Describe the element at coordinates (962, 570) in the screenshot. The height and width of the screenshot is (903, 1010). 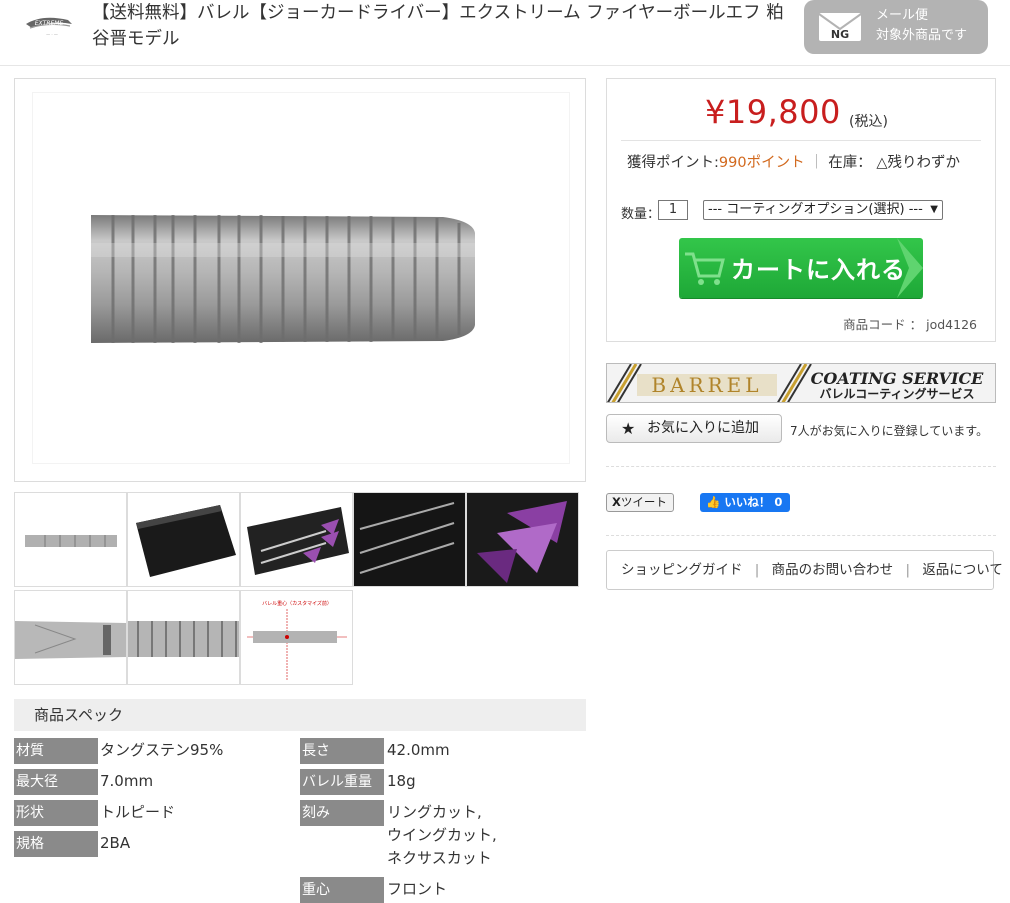
I see `returns-link: 返品について` at that location.